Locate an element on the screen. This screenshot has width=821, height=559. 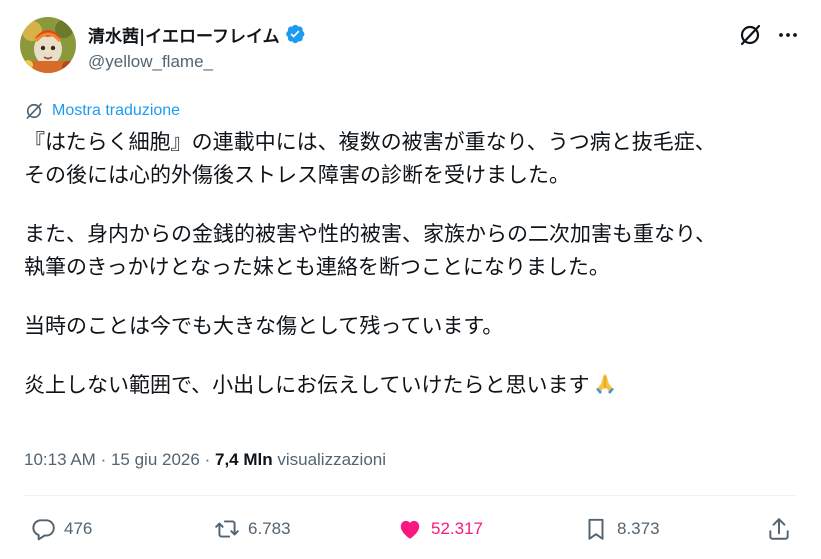
share-icon is located at coordinates (779, 529).